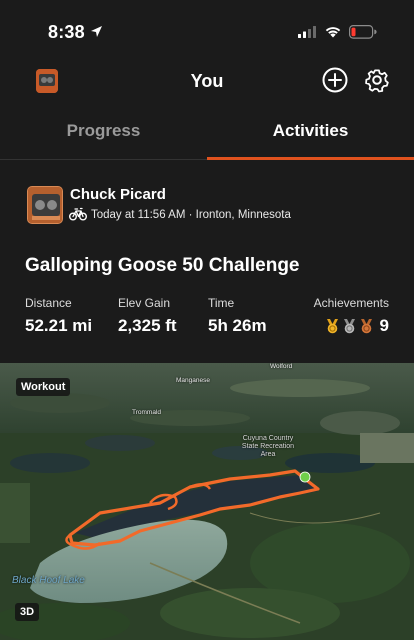  What do you see at coordinates (118, 194) in the screenshot?
I see `athlete-name: Chuck Picard` at bounding box center [118, 194].